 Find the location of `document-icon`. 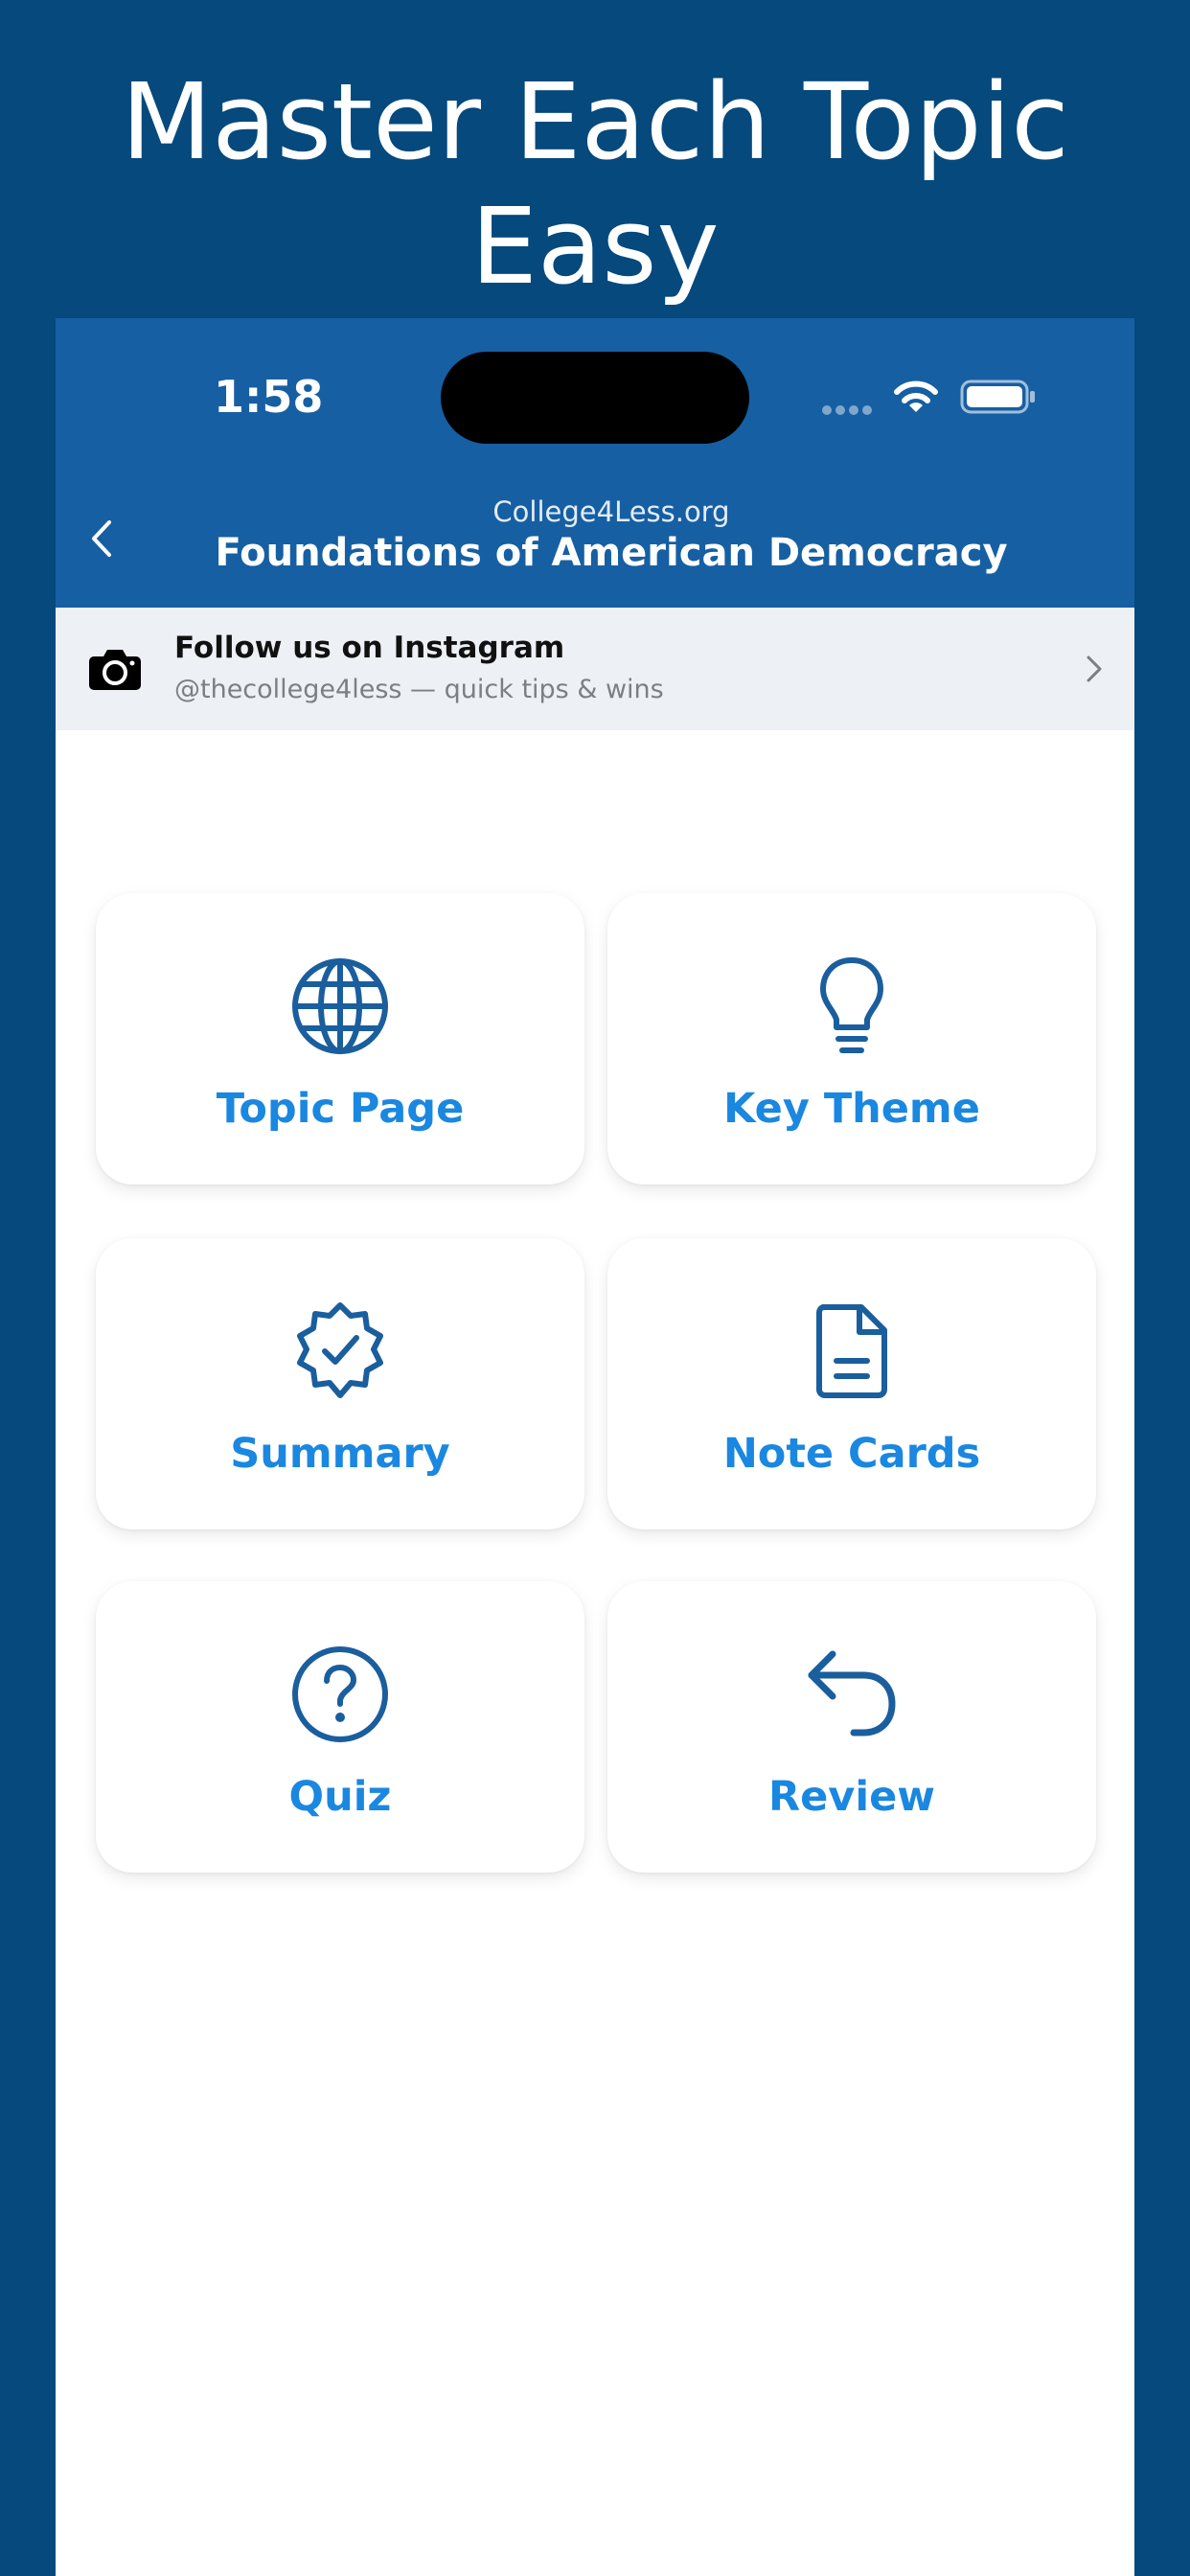

document-icon is located at coordinates (852, 1351).